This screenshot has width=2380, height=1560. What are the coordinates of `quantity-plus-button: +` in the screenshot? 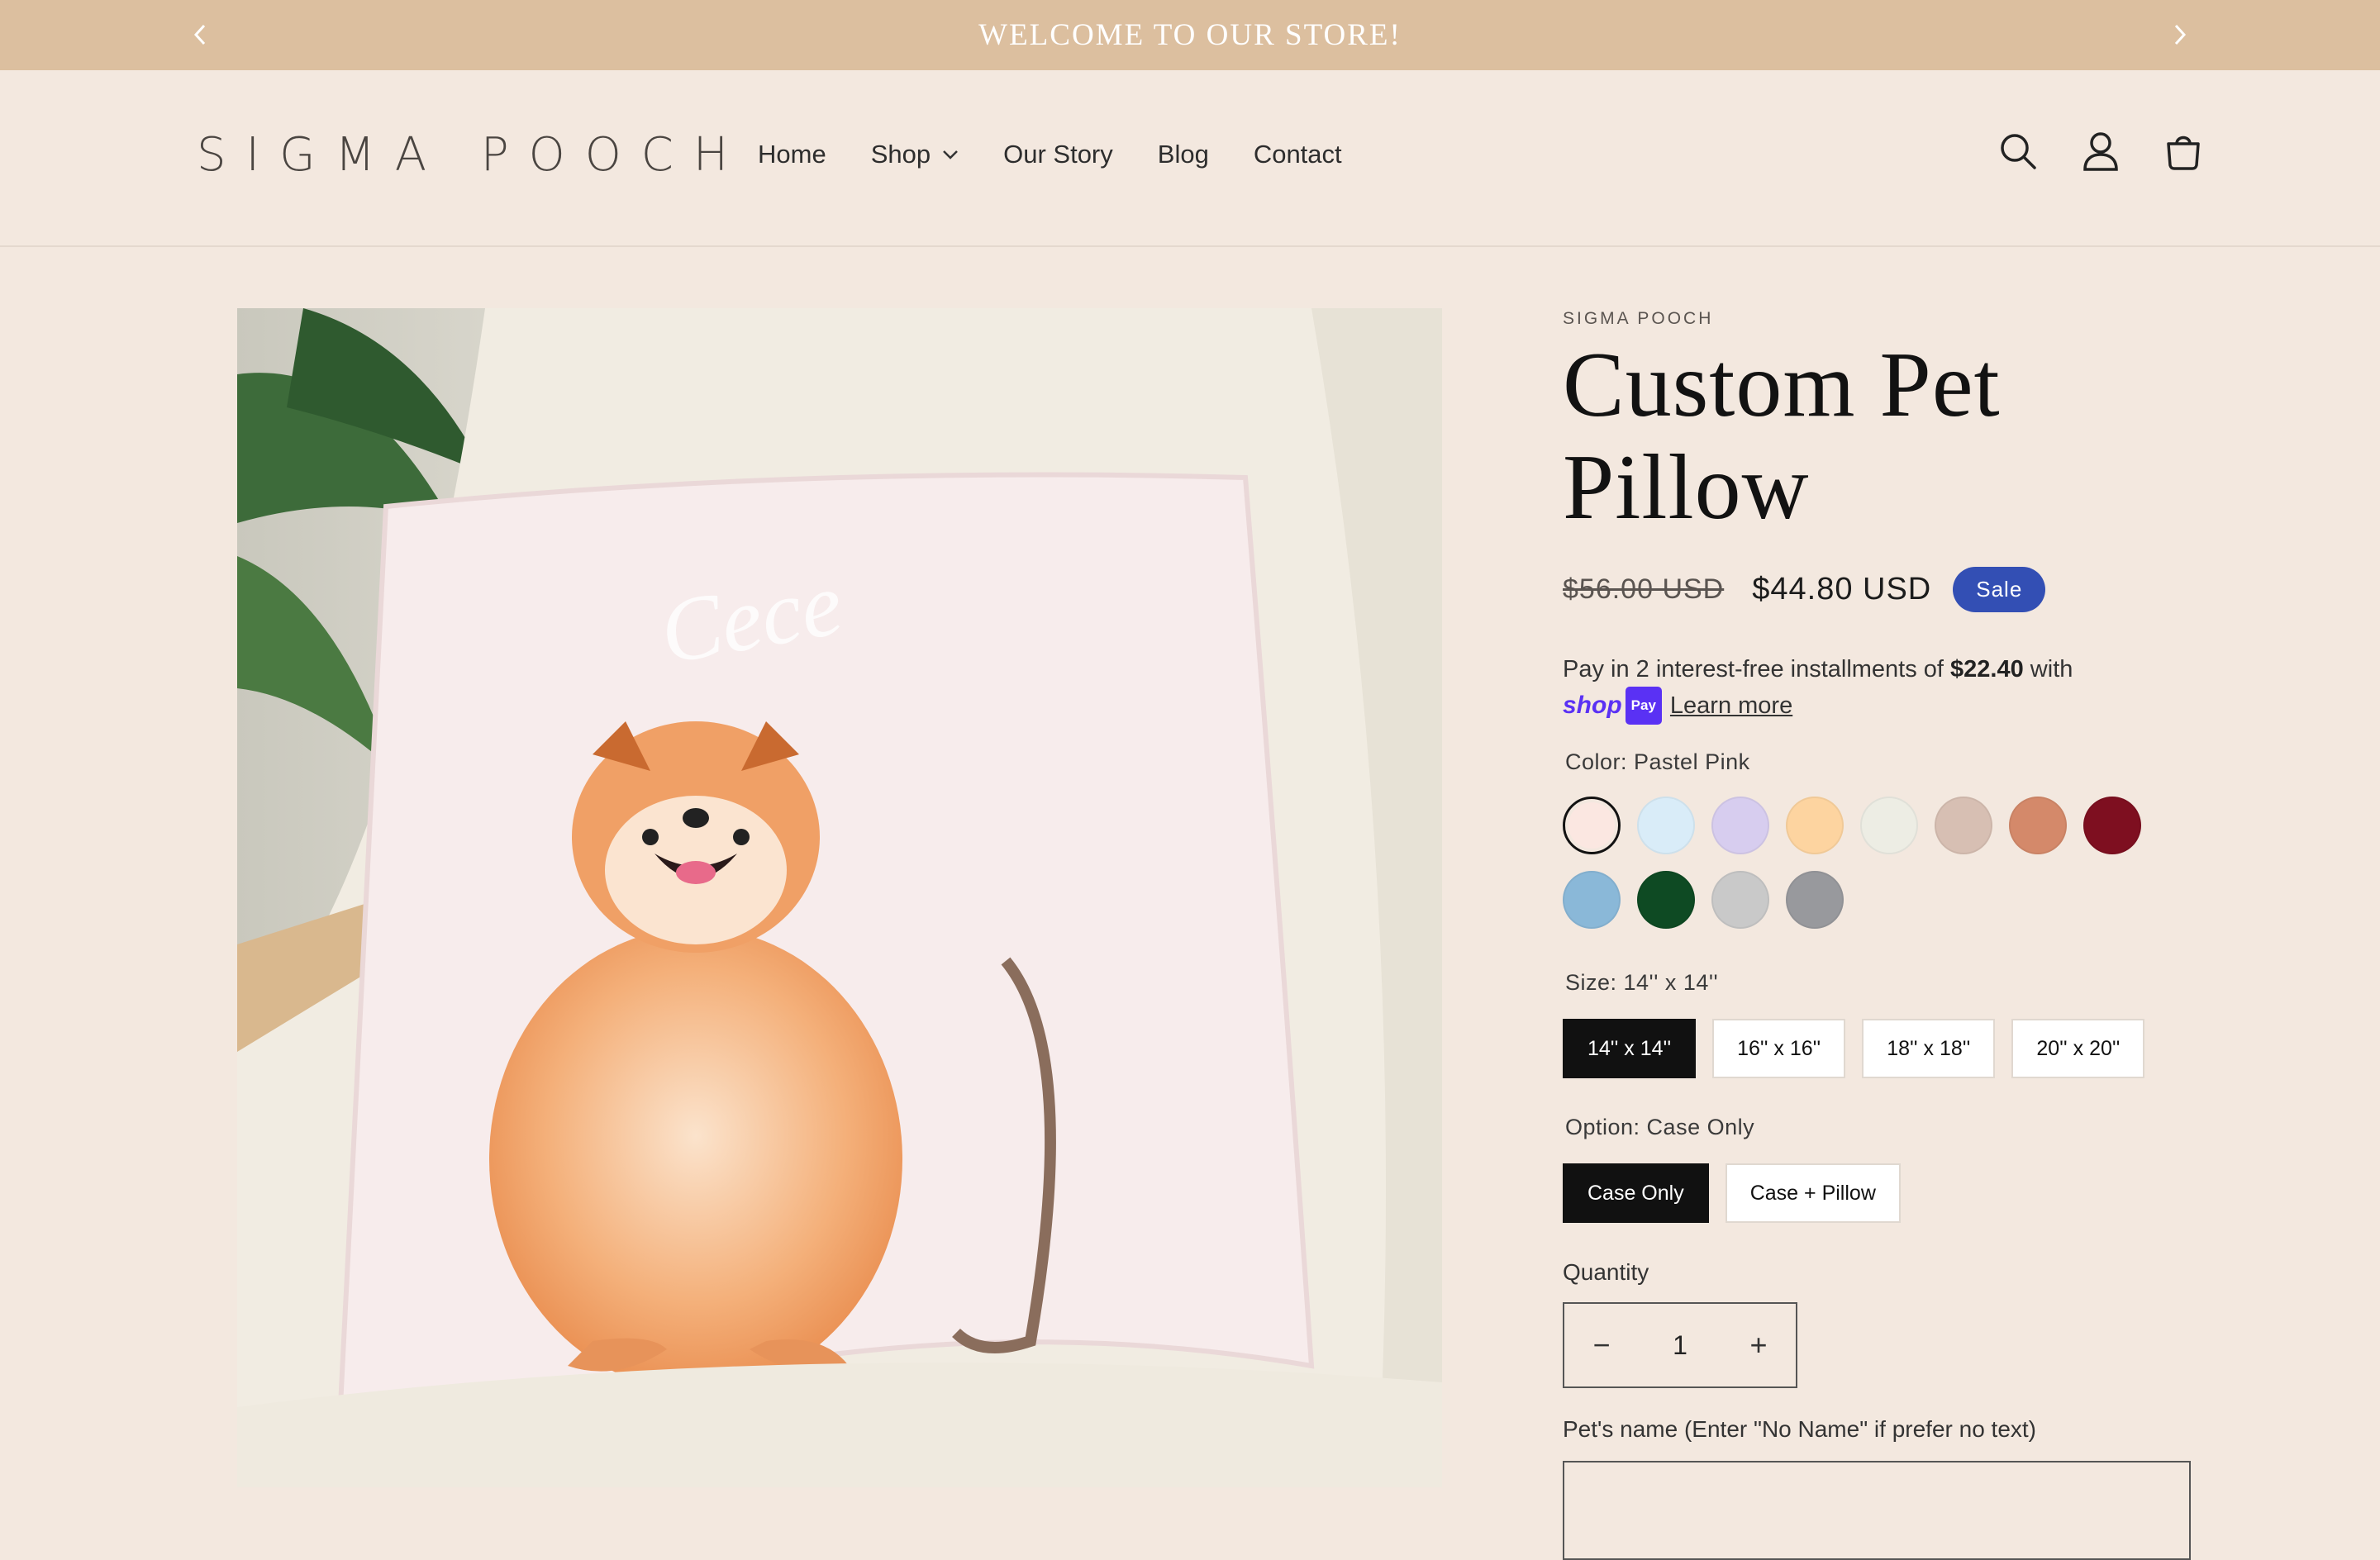 It's located at (1758, 1345).